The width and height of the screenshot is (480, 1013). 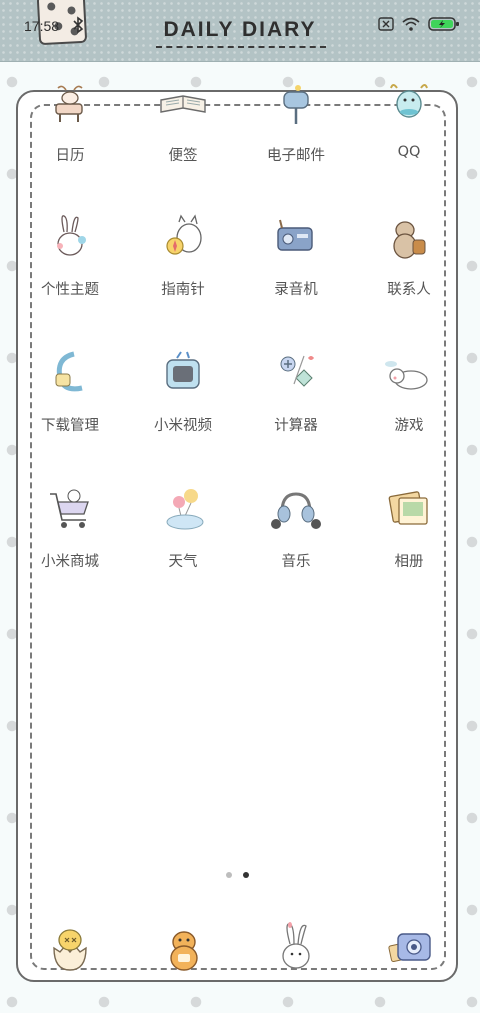 I want to click on calendar-deer-icon, so click(x=69, y=103).